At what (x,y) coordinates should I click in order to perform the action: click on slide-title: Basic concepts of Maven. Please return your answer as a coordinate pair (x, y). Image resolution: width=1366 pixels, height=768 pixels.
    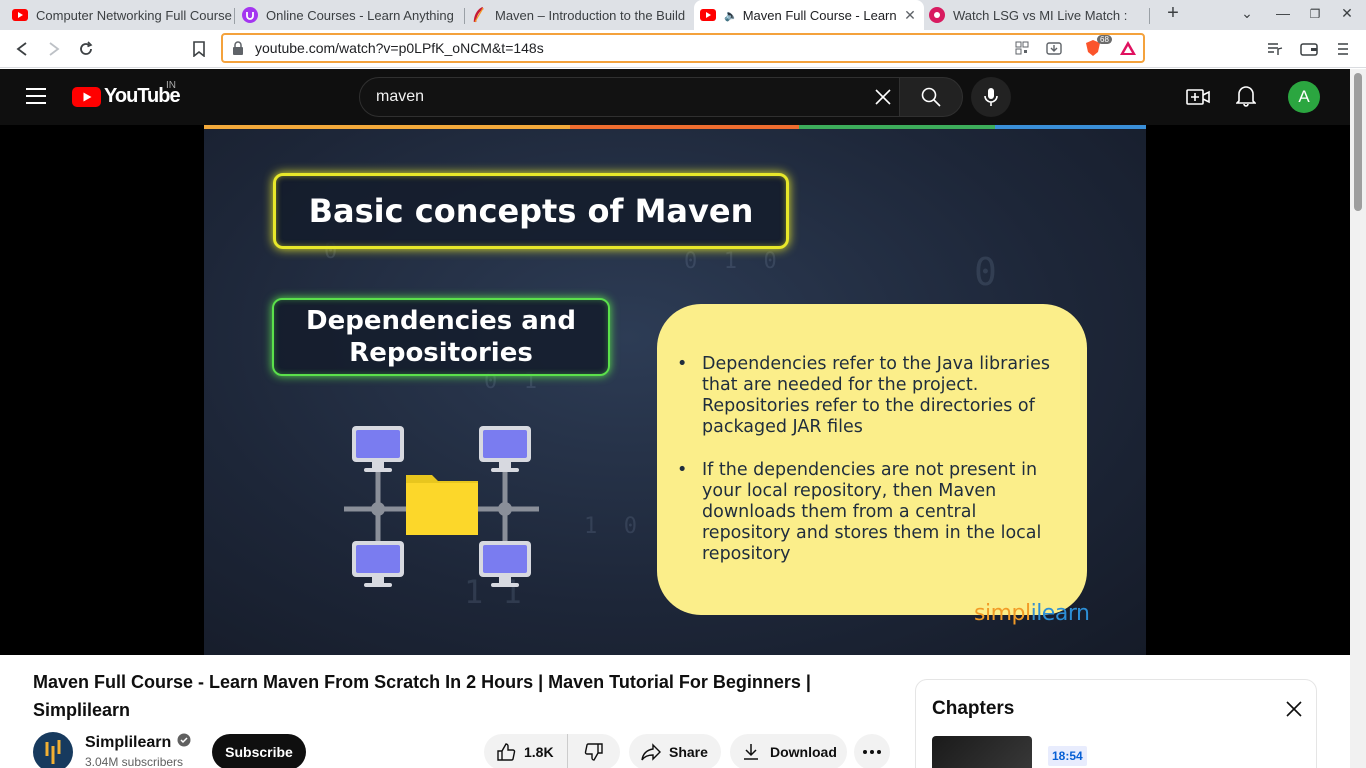
    Looking at the image, I should click on (531, 211).